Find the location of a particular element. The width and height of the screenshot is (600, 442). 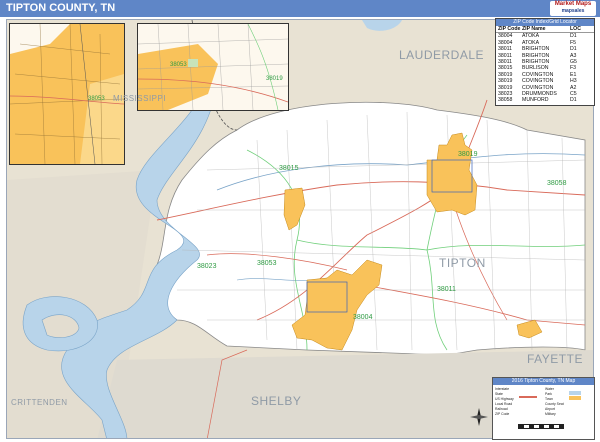

county-label-crittenden: CRITTENDEN is located at coordinates (39, 402).